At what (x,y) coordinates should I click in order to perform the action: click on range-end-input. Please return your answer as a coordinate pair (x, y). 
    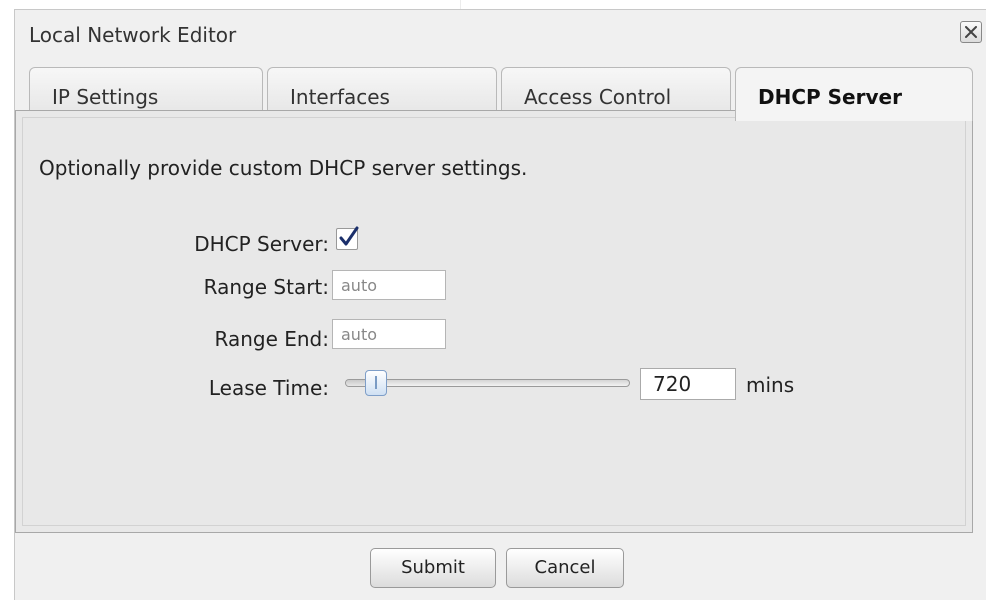
    Looking at the image, I should click on (389, 334).